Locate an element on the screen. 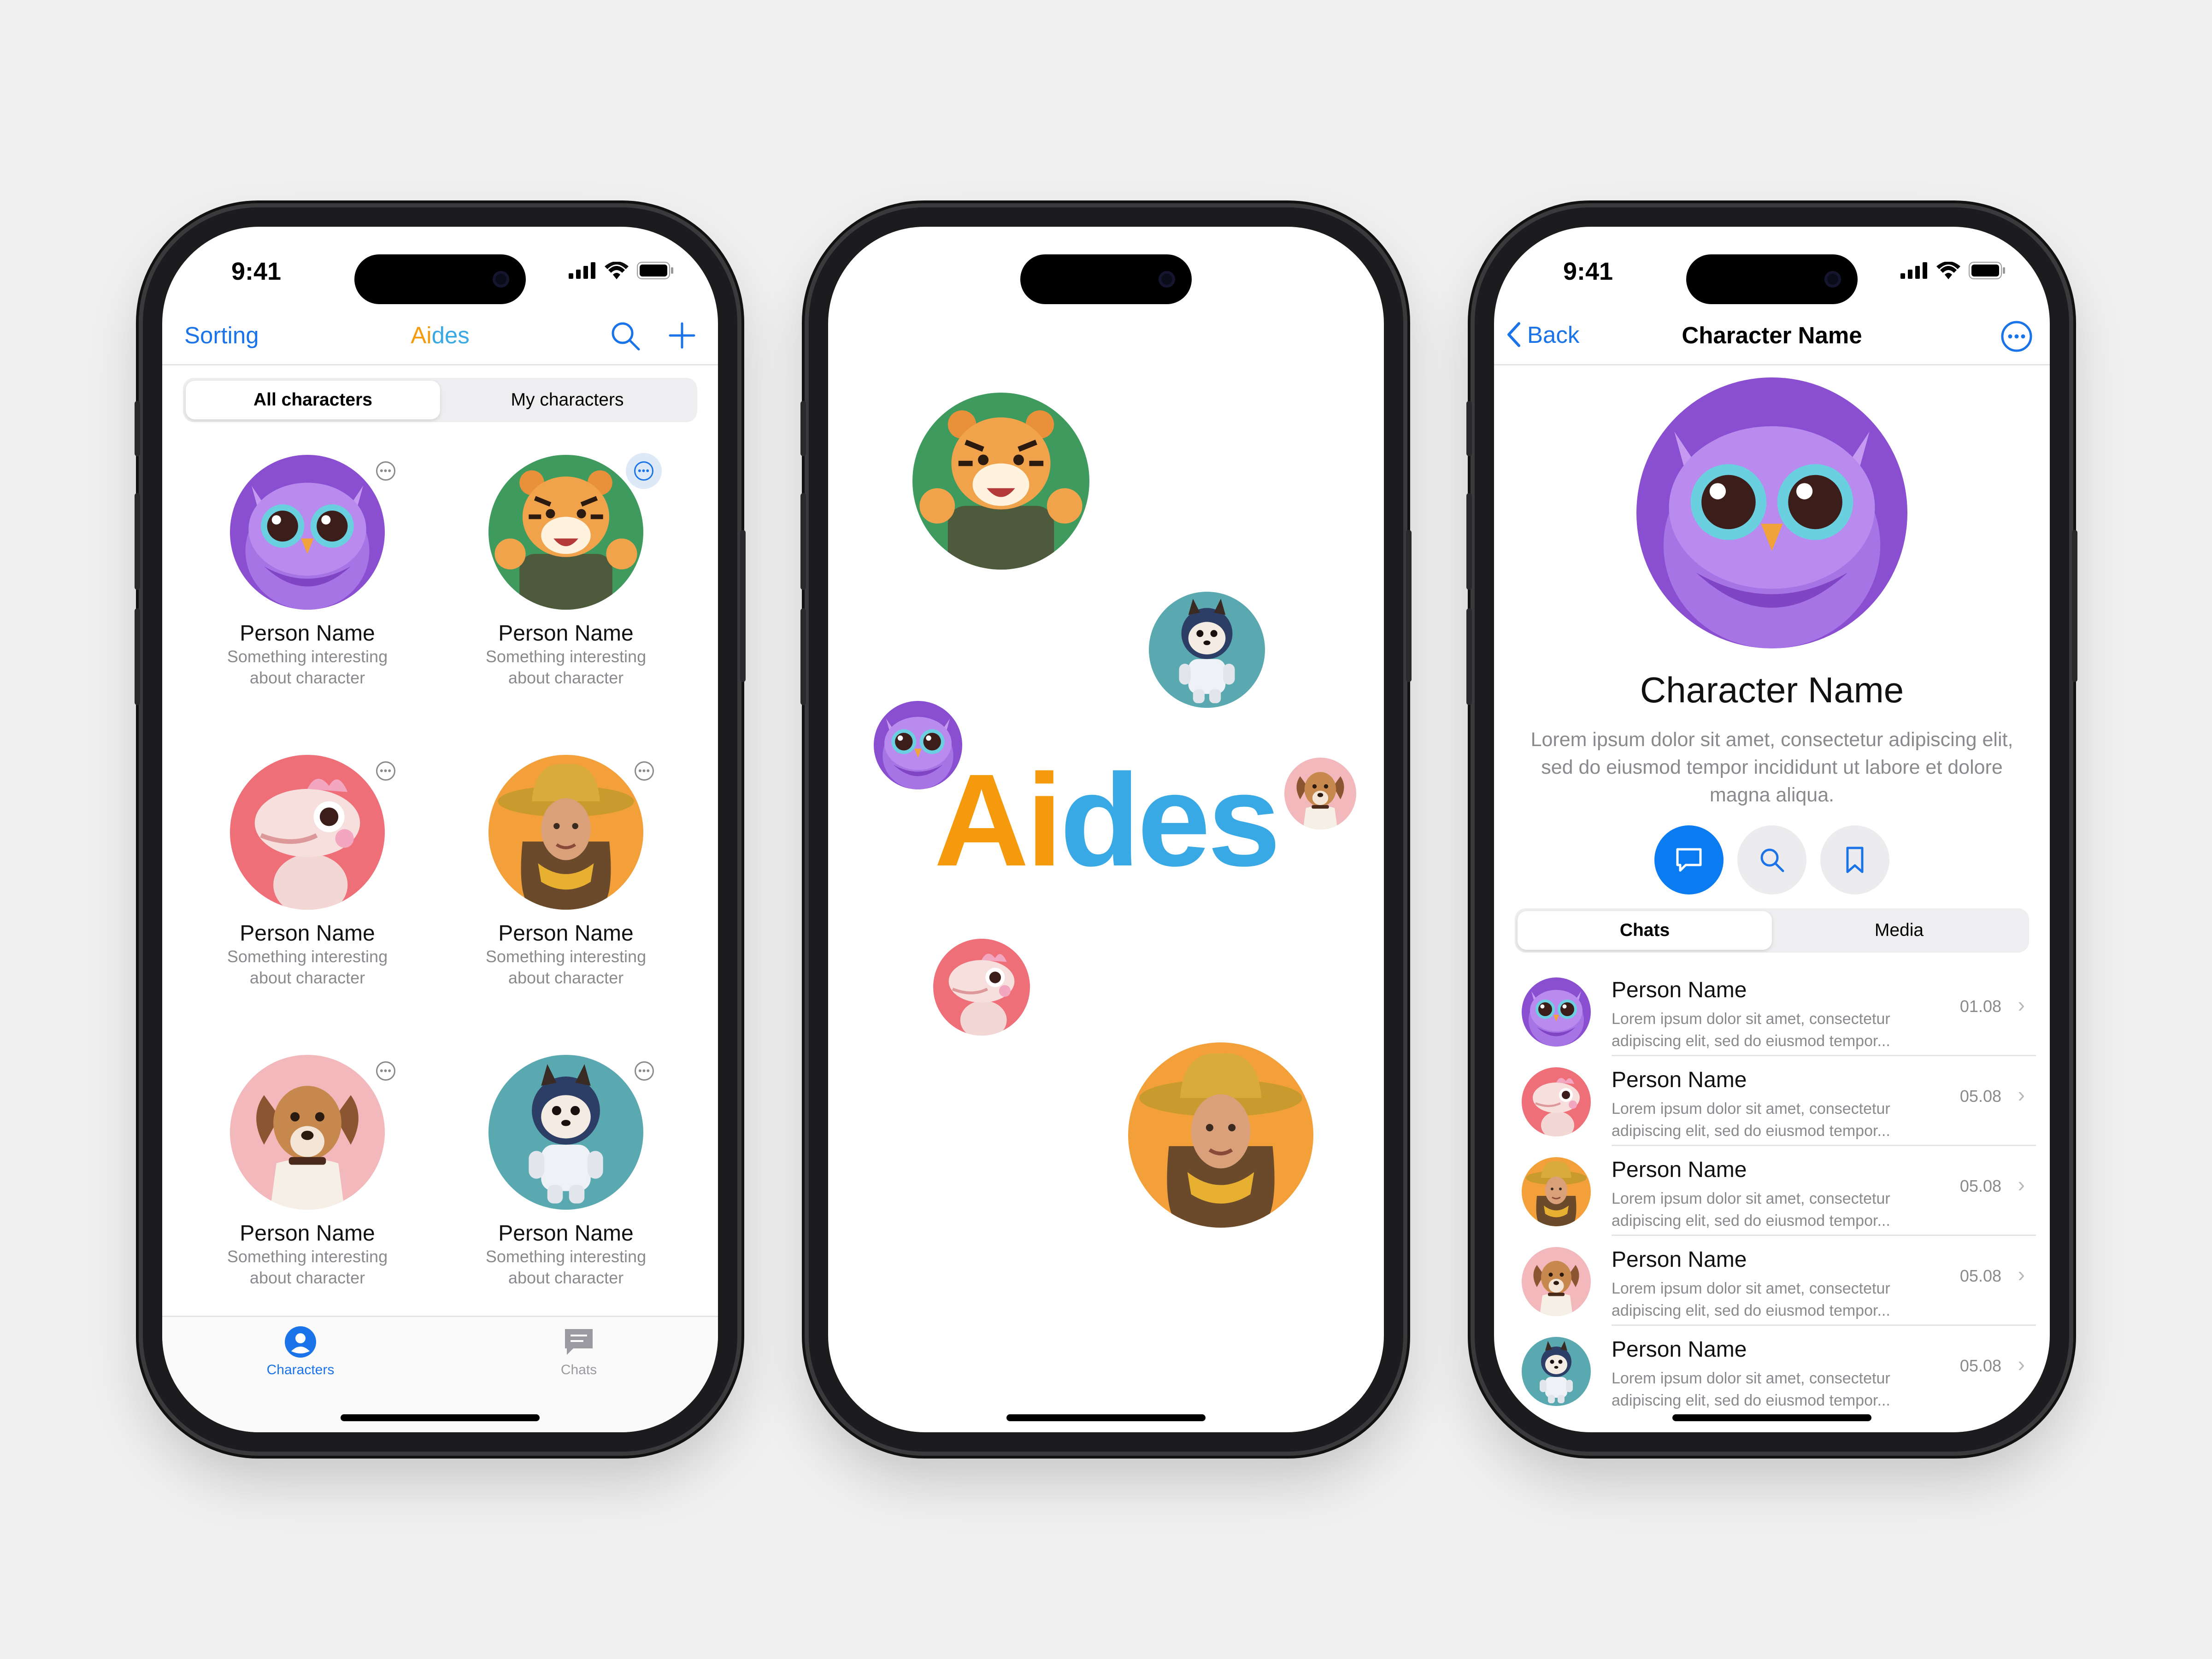 The image size is (2212, 1659). wifi-icon is located at coordinates (617, 270).